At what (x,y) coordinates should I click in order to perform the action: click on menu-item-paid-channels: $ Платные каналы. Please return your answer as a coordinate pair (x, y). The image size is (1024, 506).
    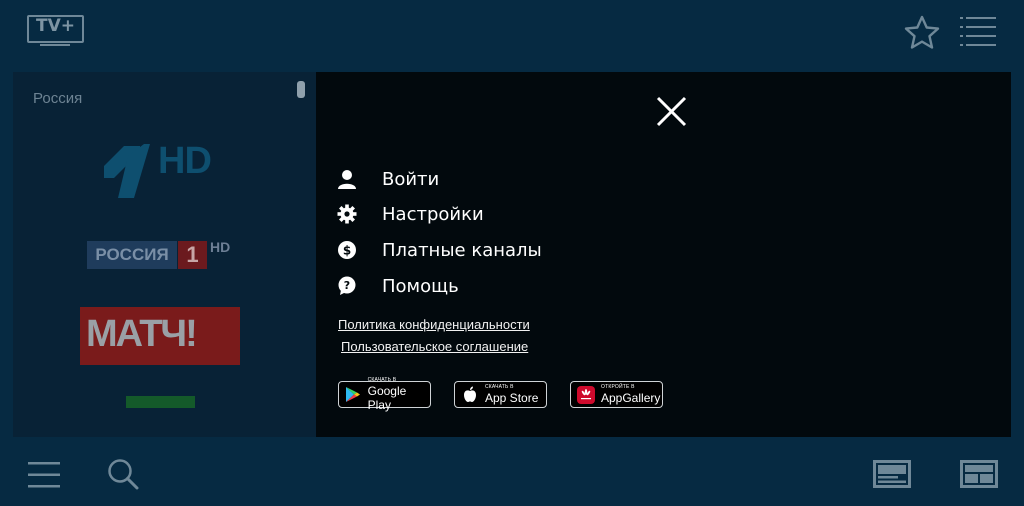
    Looking at the image, I should click on (439, 250).